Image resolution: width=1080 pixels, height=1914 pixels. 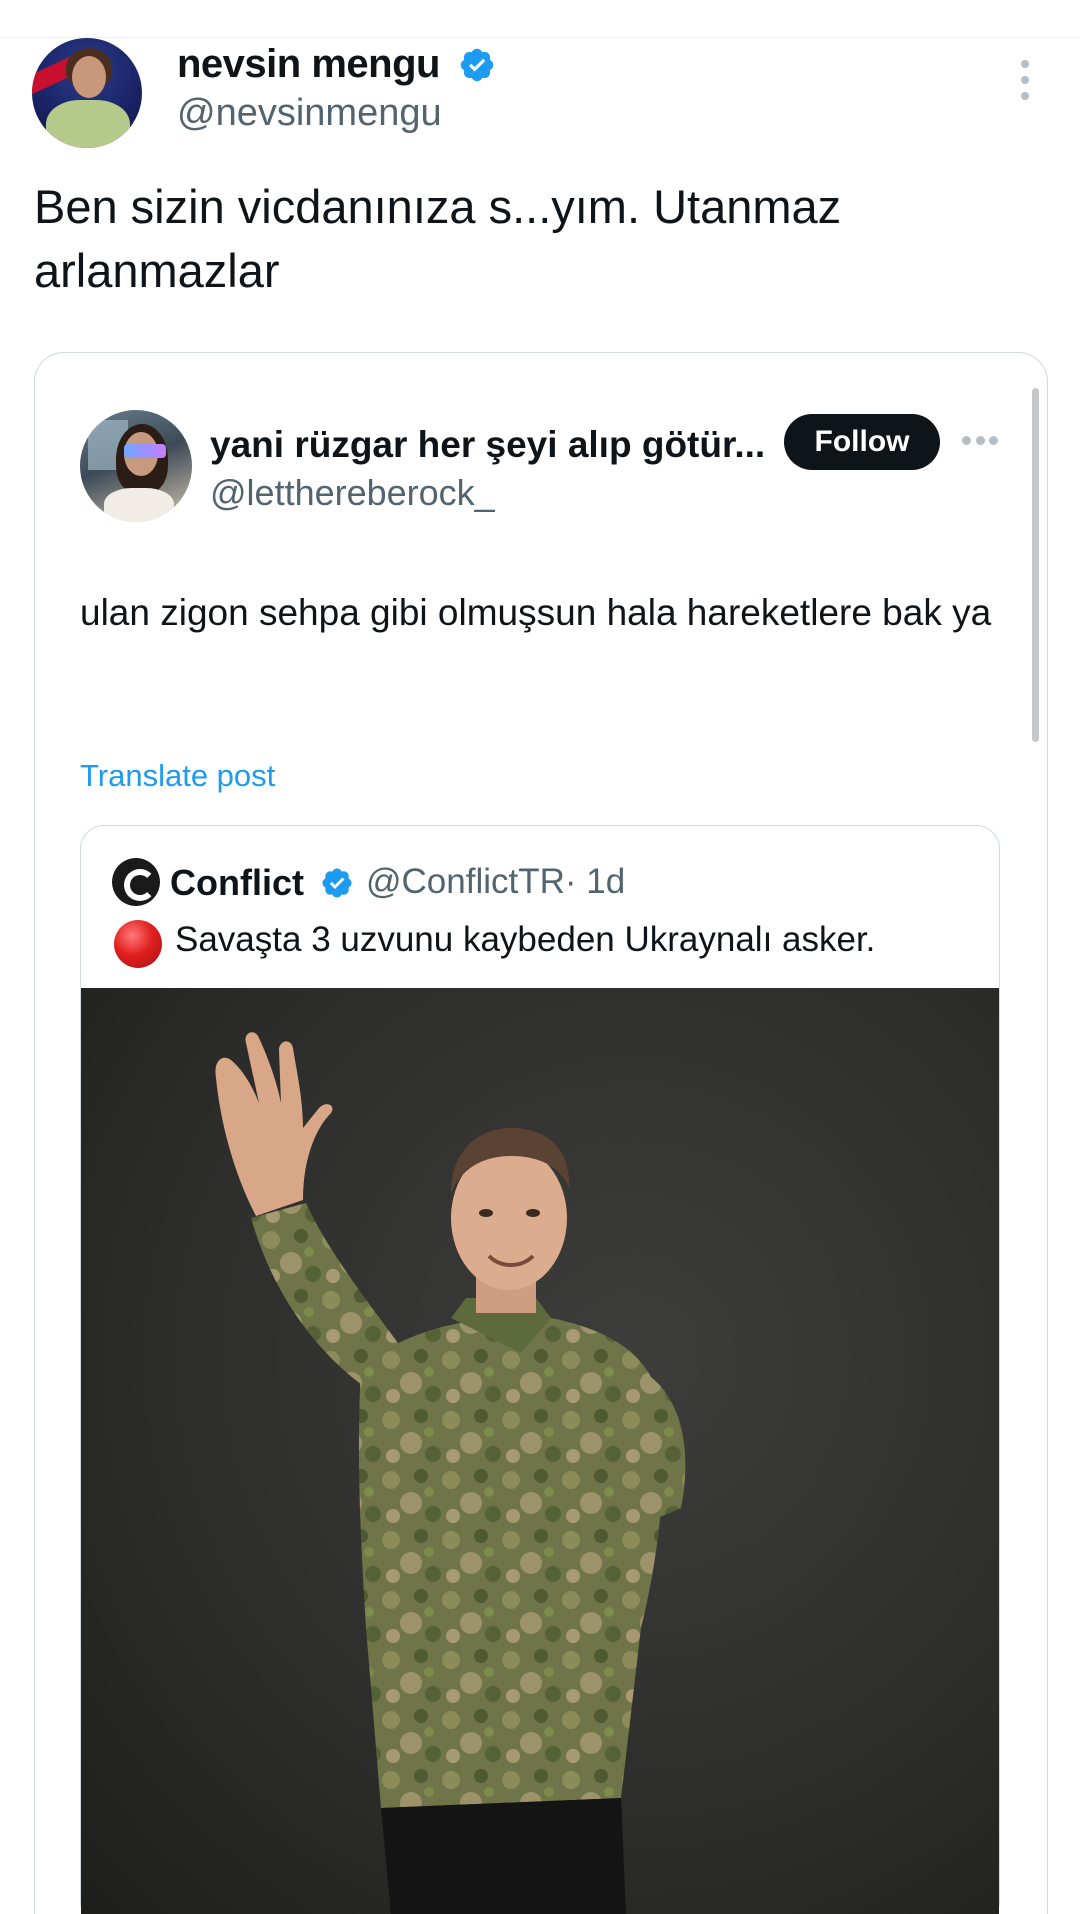 I want to click on top-bar, so click(x=540, y=19).